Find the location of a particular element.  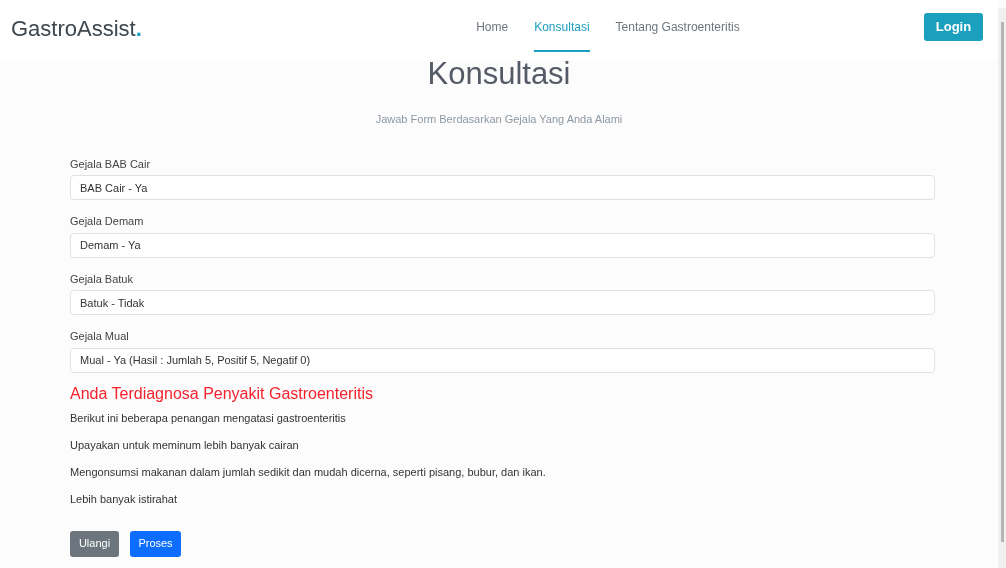

advice-text: Upayakan untuk meminum lebih banyak cairan is located at coordinates (185, 445).